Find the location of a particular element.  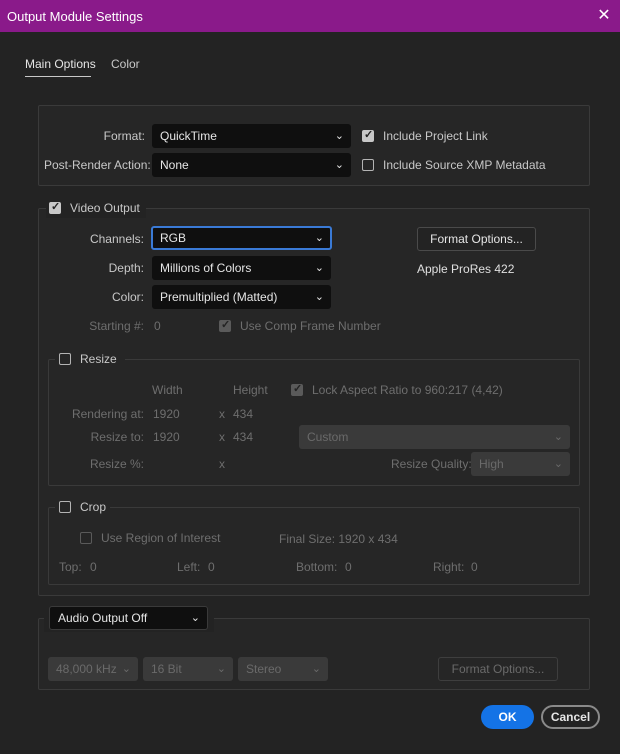

channels-label: Channels: is located at coordinates (116, 239).